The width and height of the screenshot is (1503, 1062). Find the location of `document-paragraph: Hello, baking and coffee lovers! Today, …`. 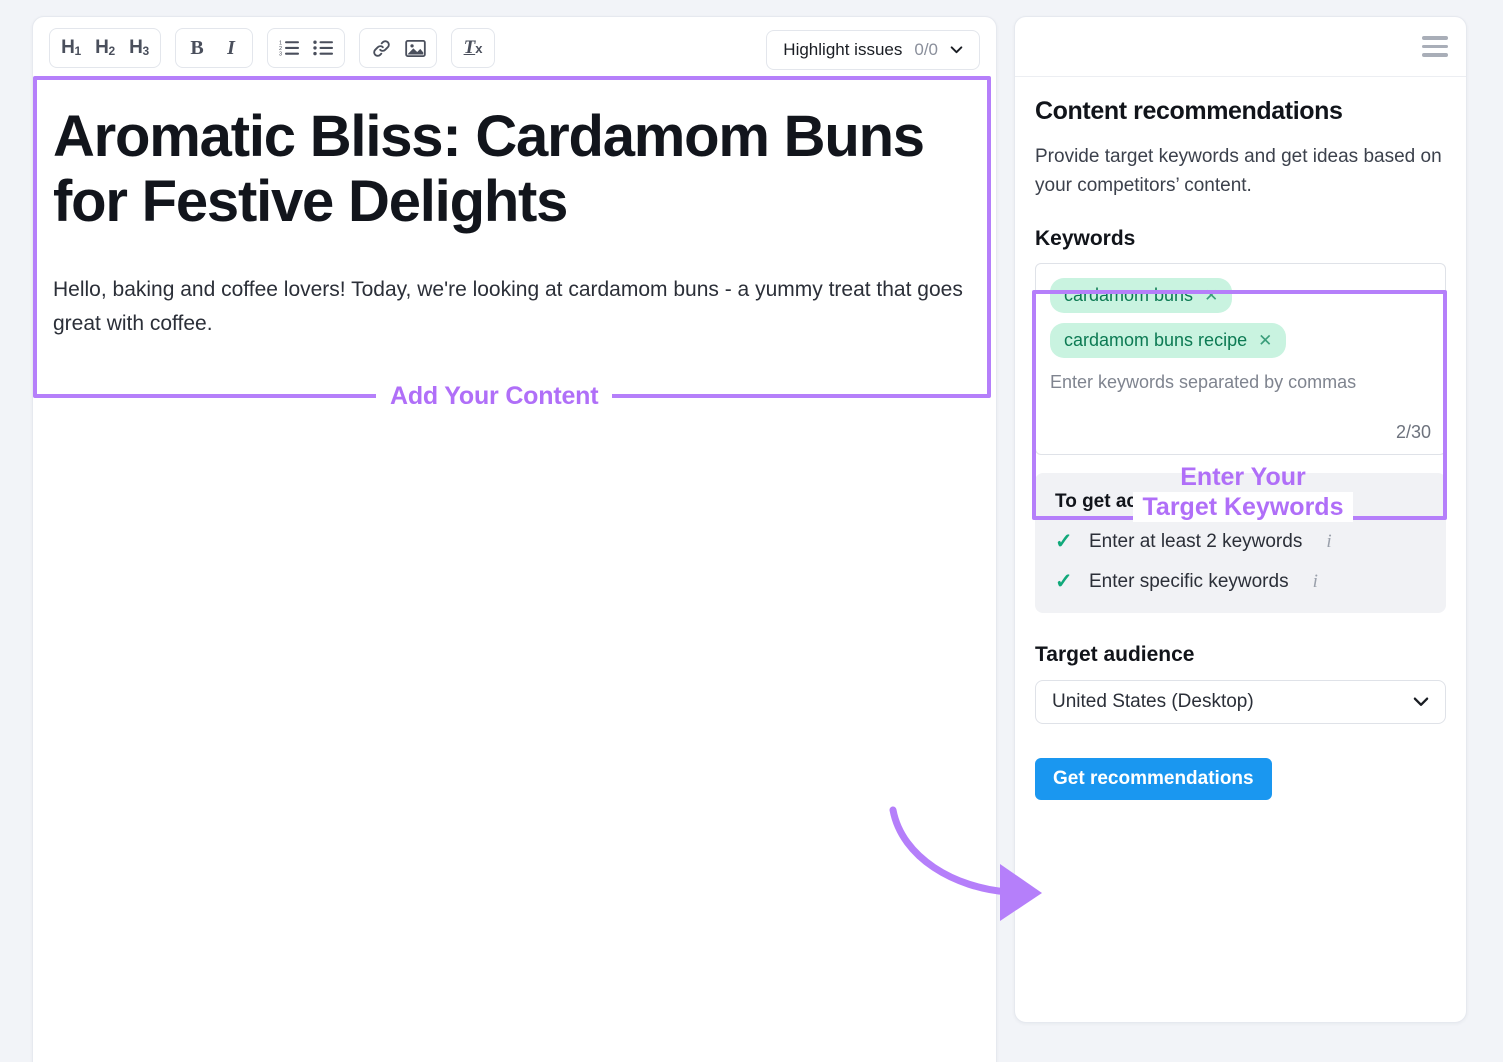

document-paragraph: Hello, baking and coffee lovers! Today, … is located at coordinates (514, 307).